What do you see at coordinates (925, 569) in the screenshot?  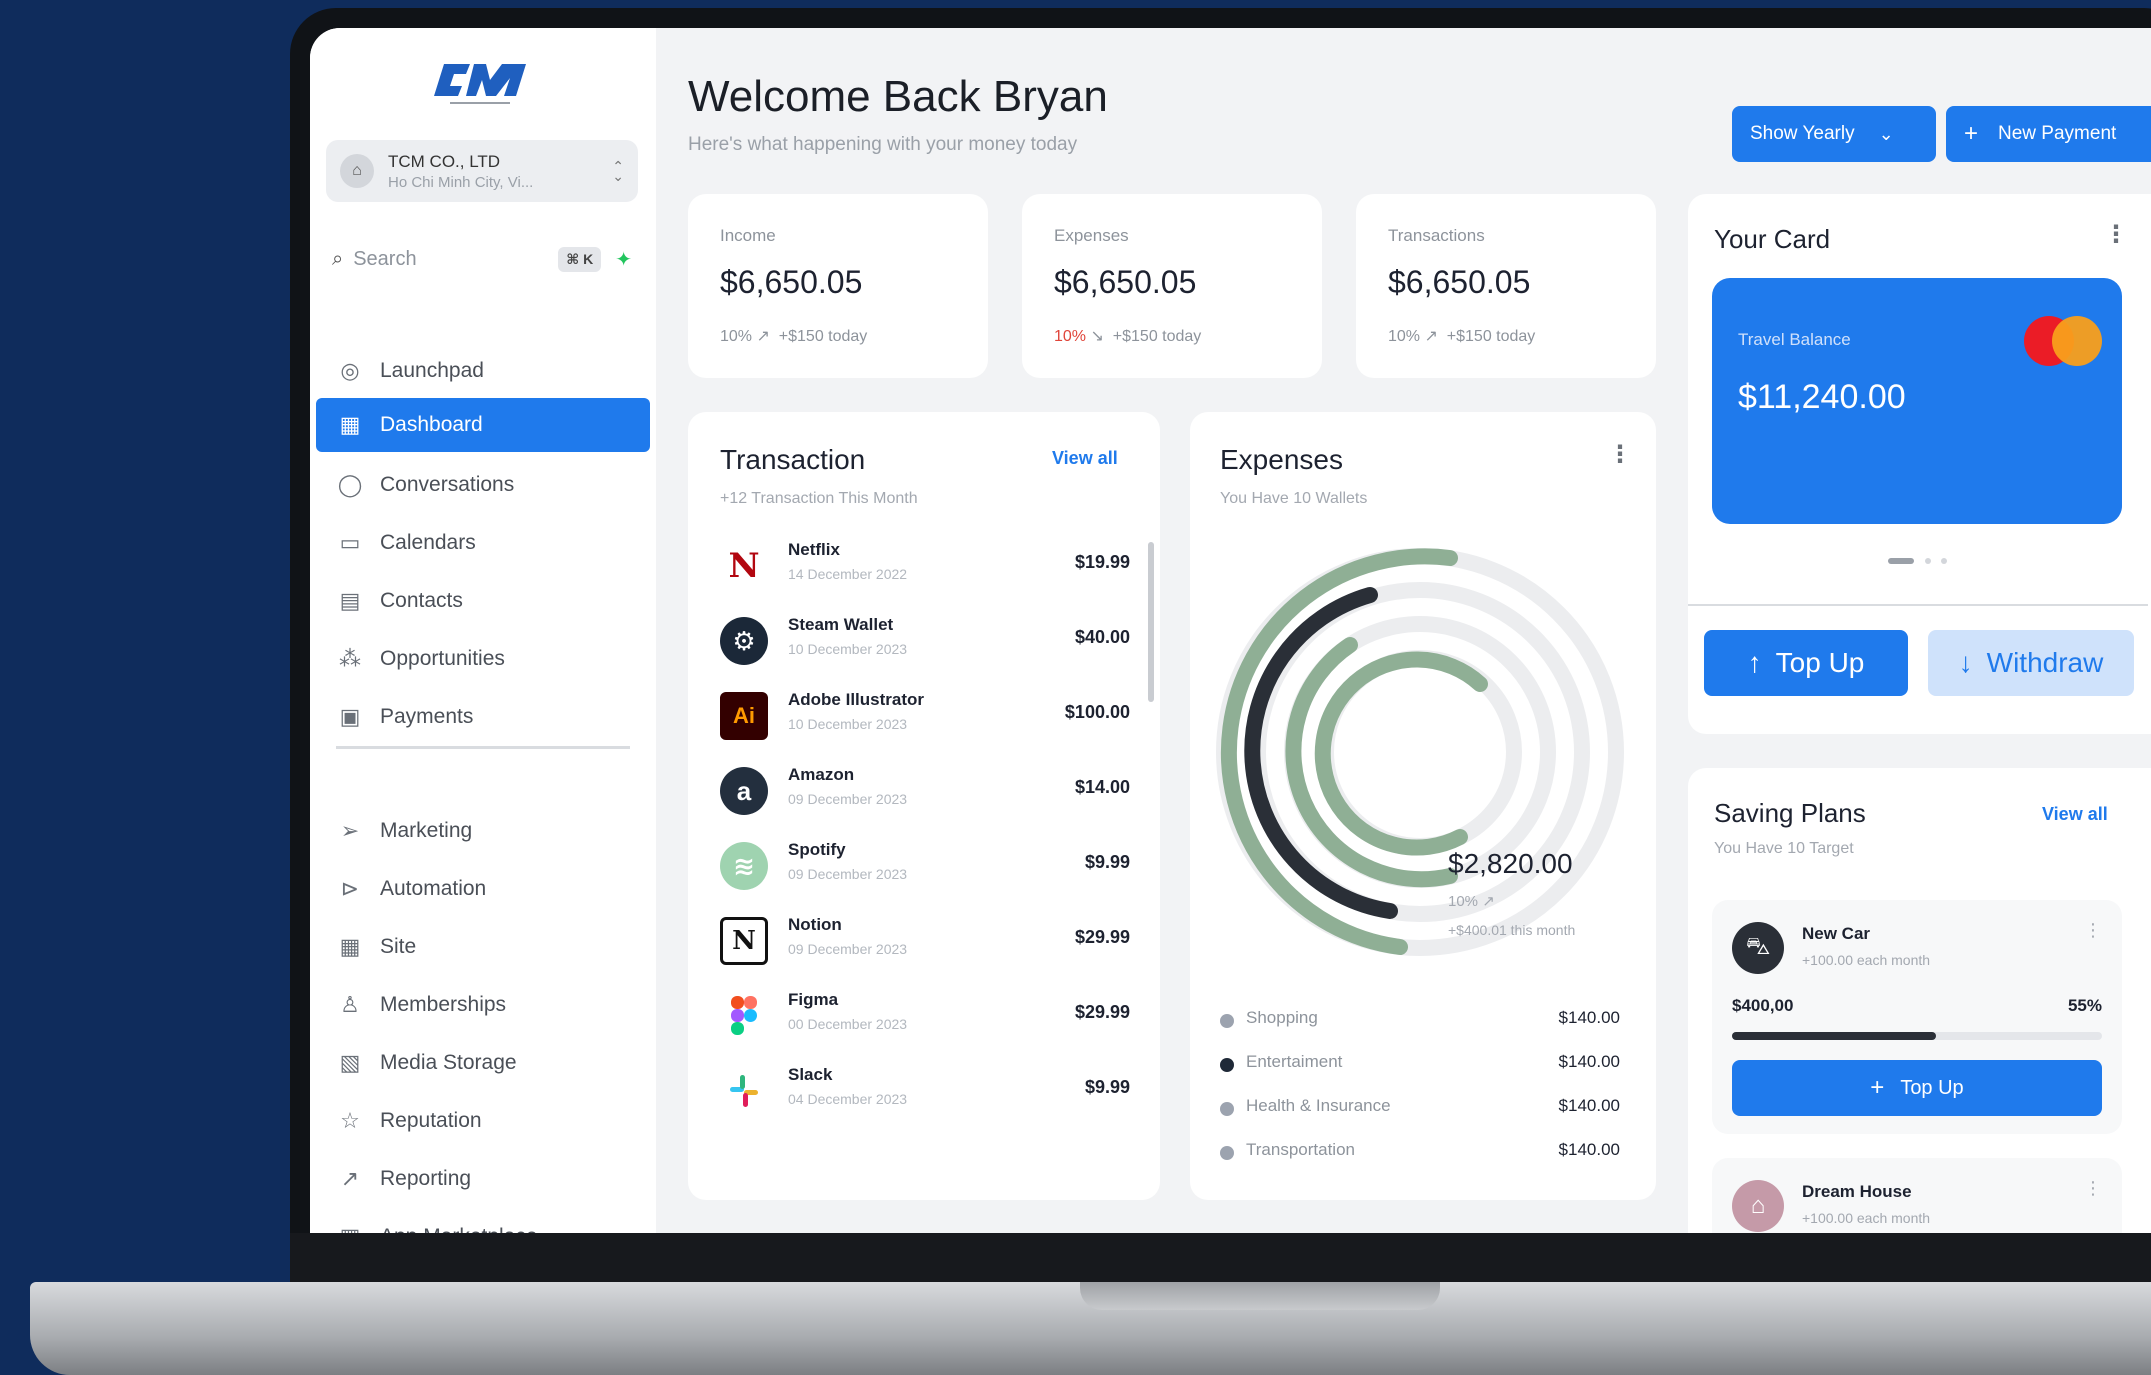 I see `transaction-row: N Netflix 14 December 2022 $19.99` at bounding box center [925, 569].